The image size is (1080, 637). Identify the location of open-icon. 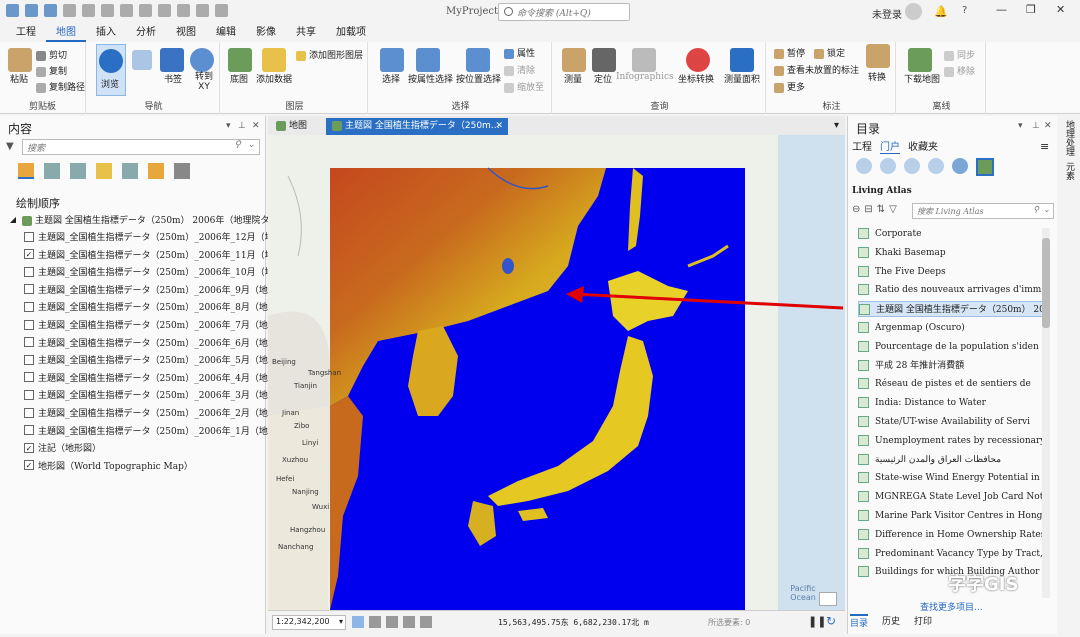
(31, 10).